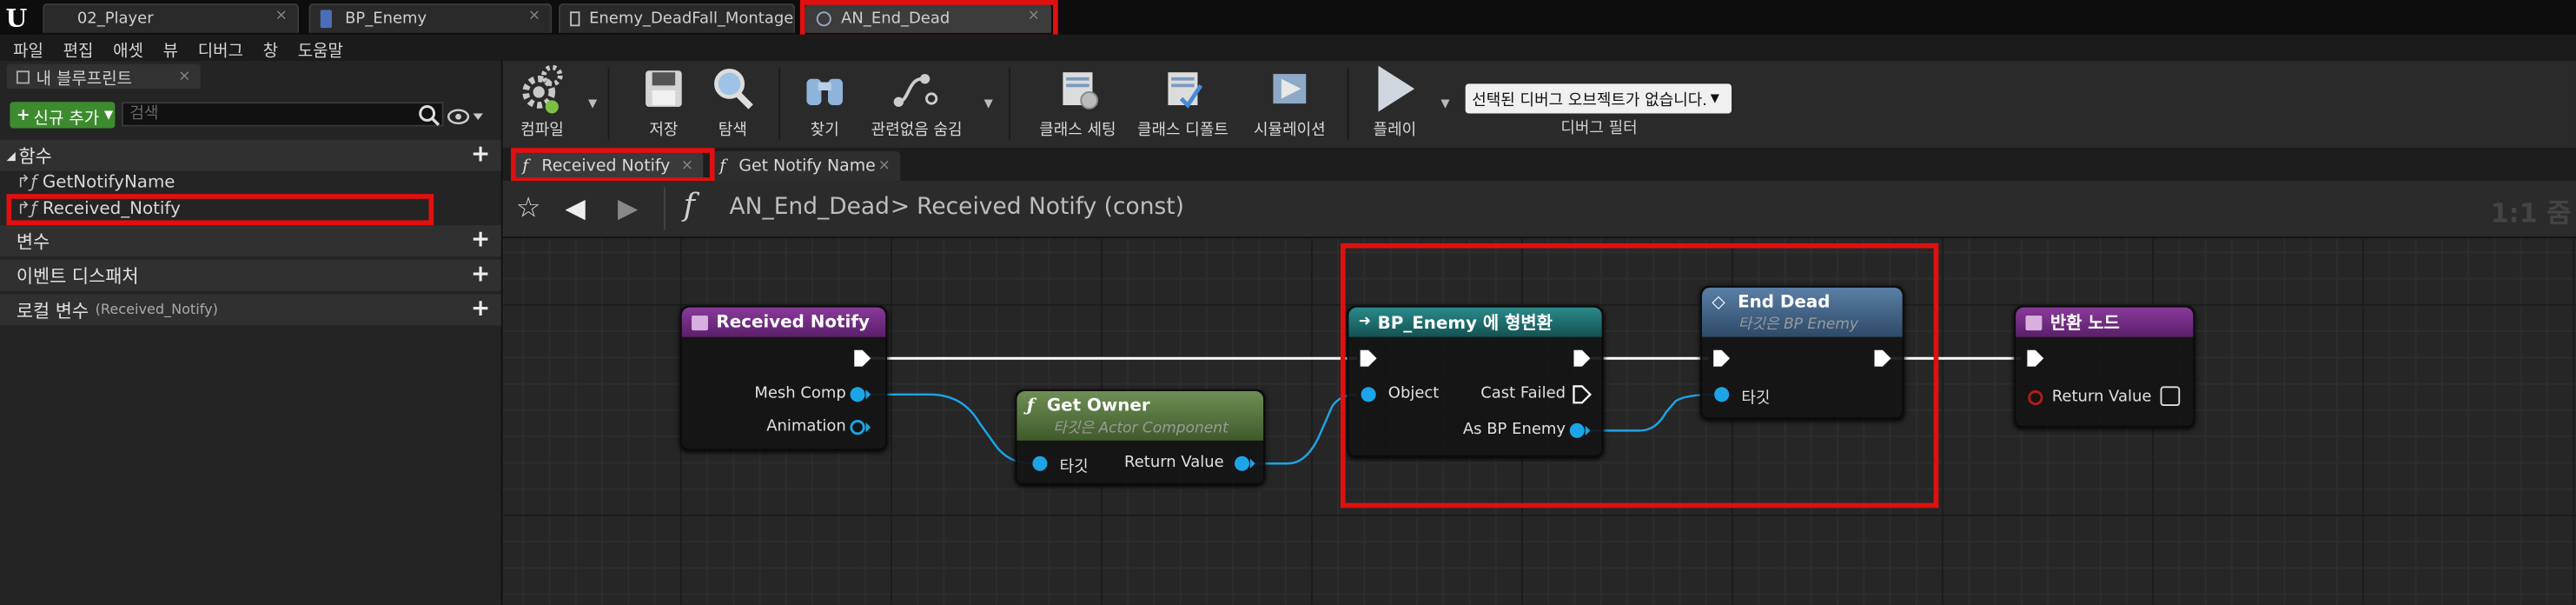 The width and height of the screenshot is (2576, 605). What do you see at coordinates (900, 207) in the screenshot?
I see `breadcrumb-chevron: >` at bounding box center [900, 207].